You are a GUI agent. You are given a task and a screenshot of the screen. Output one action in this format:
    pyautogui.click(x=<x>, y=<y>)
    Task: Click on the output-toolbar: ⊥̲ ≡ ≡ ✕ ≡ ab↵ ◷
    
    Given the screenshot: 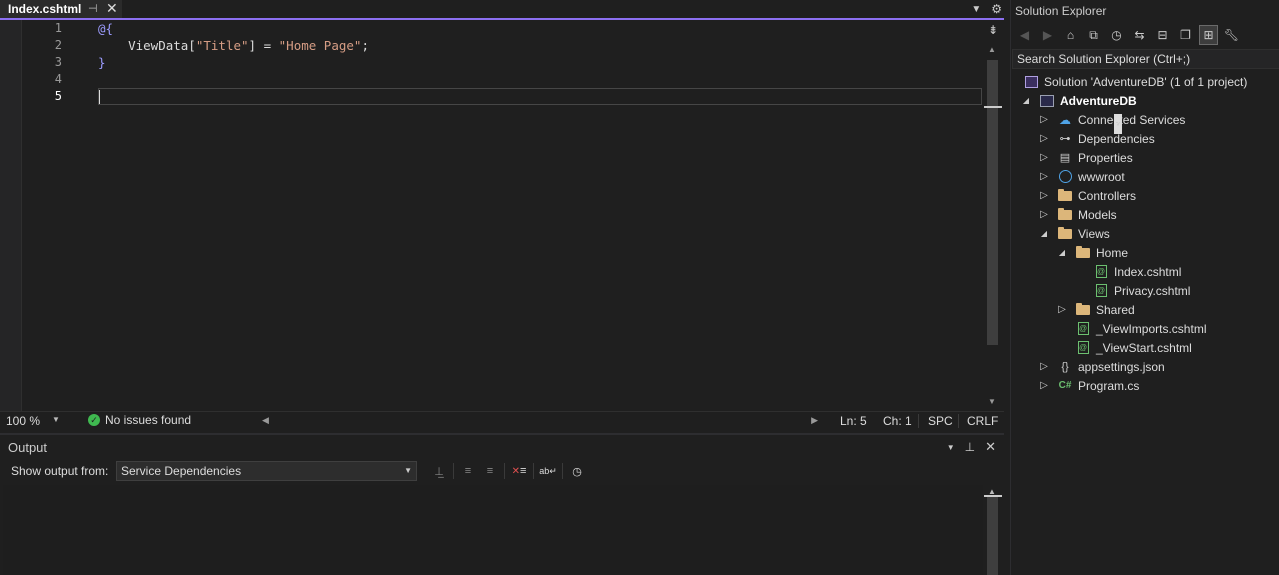 What is the action you would take?
    pyautogui.click(x=508, y=471)
    